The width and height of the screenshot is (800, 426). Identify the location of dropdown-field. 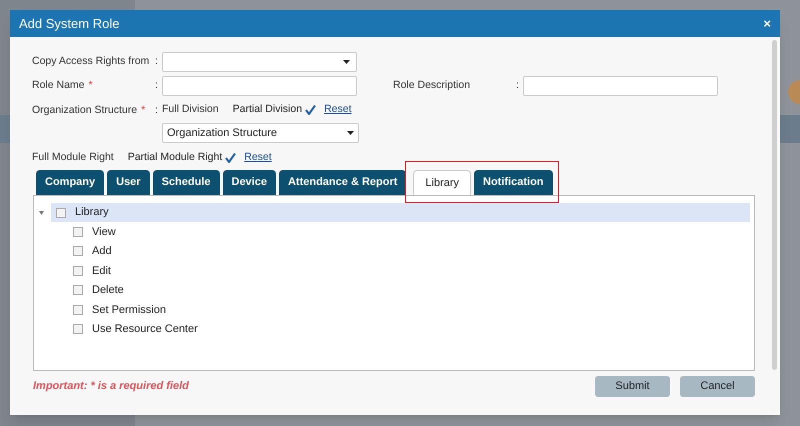
(259, 62).